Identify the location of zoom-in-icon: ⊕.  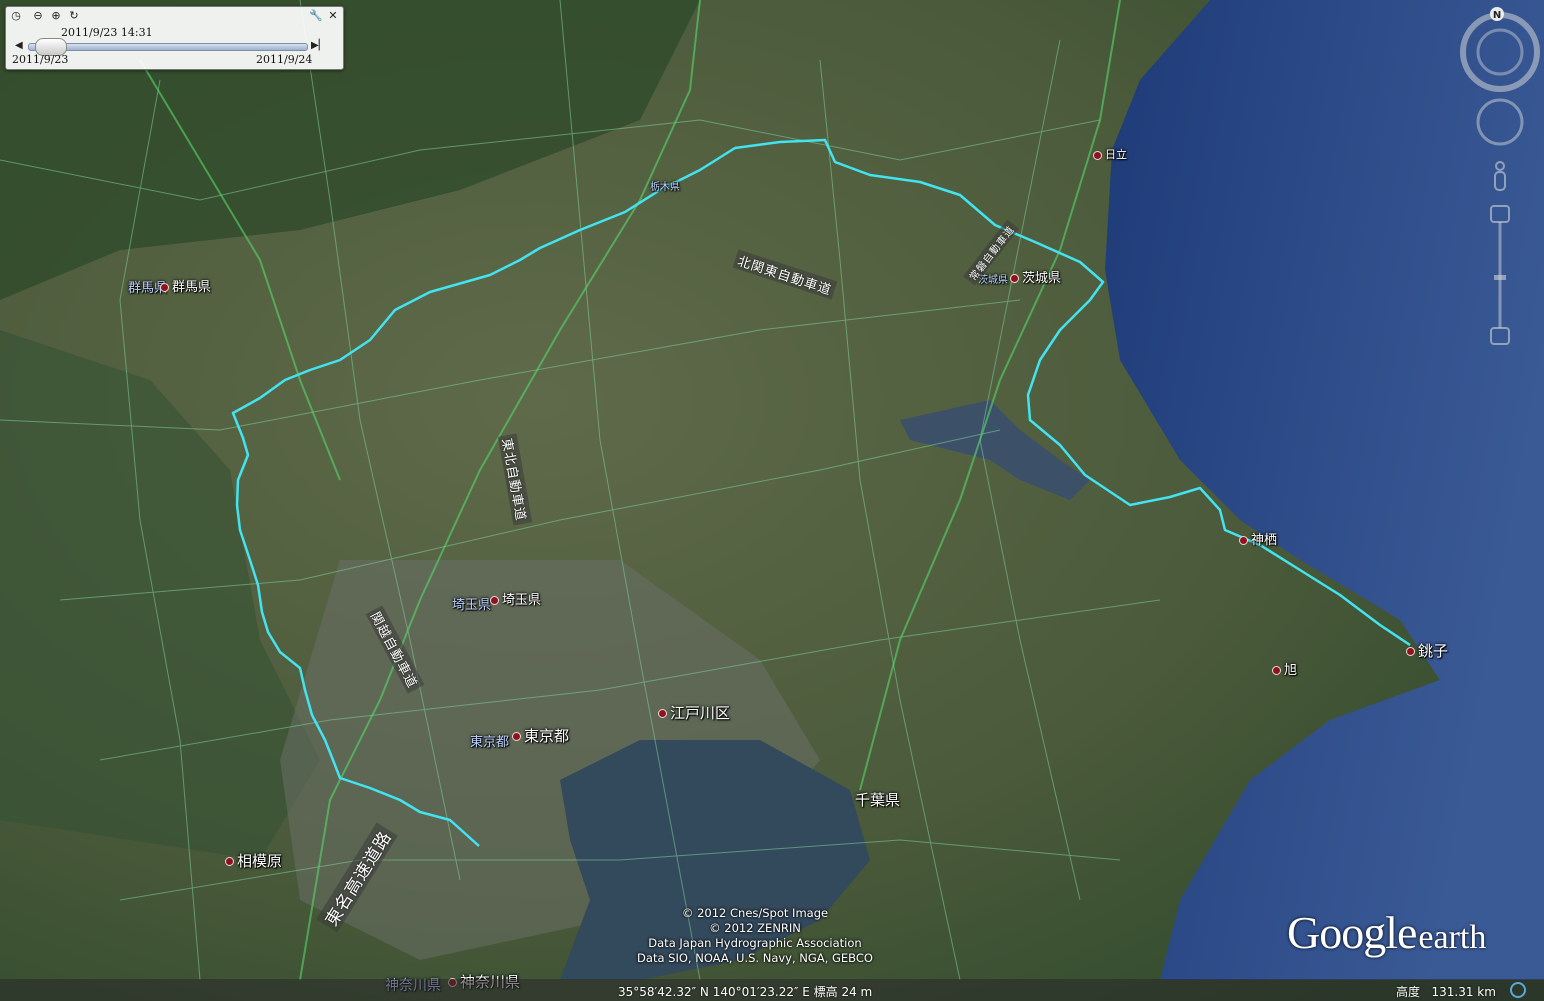
(56, 16).